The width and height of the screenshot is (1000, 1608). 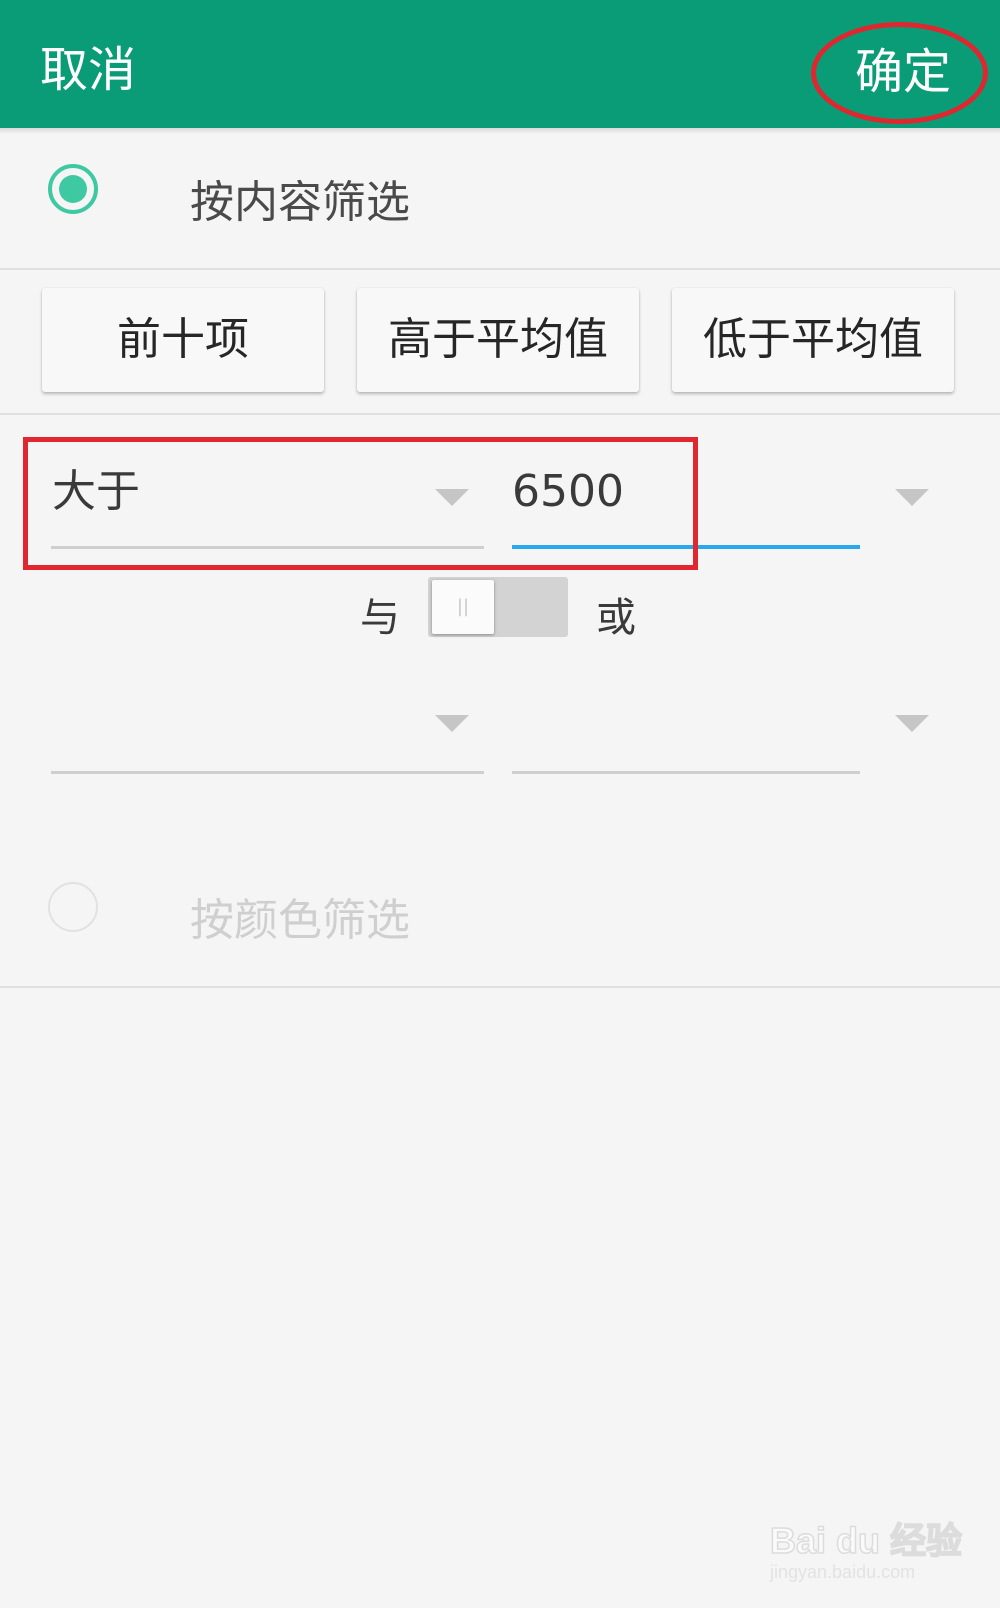 I want to click on baidu-watermark-logo: Bai du 经验 jingyan.baidu.com, so click(x=869, y=1545).